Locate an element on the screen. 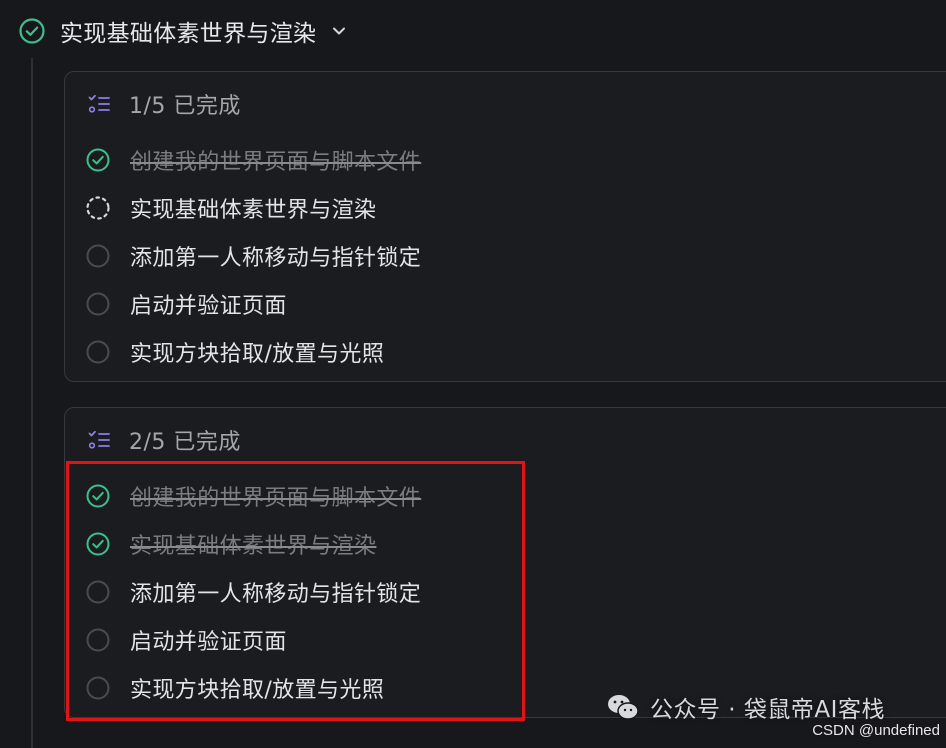 The image size is (946, 748). todo-progress: 1/5 已完成 is located at coordinates (185, 106).